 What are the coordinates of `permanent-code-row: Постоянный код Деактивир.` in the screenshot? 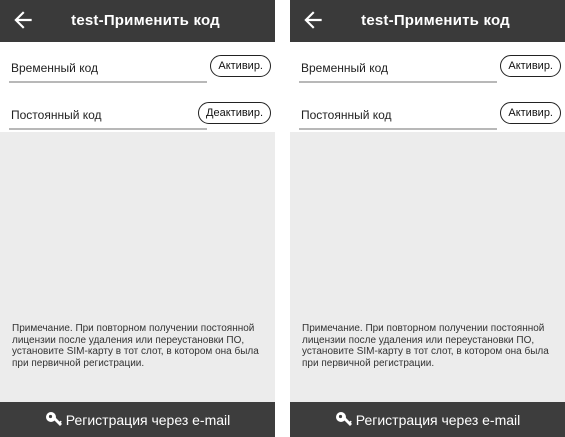 It's located at (137, 117).